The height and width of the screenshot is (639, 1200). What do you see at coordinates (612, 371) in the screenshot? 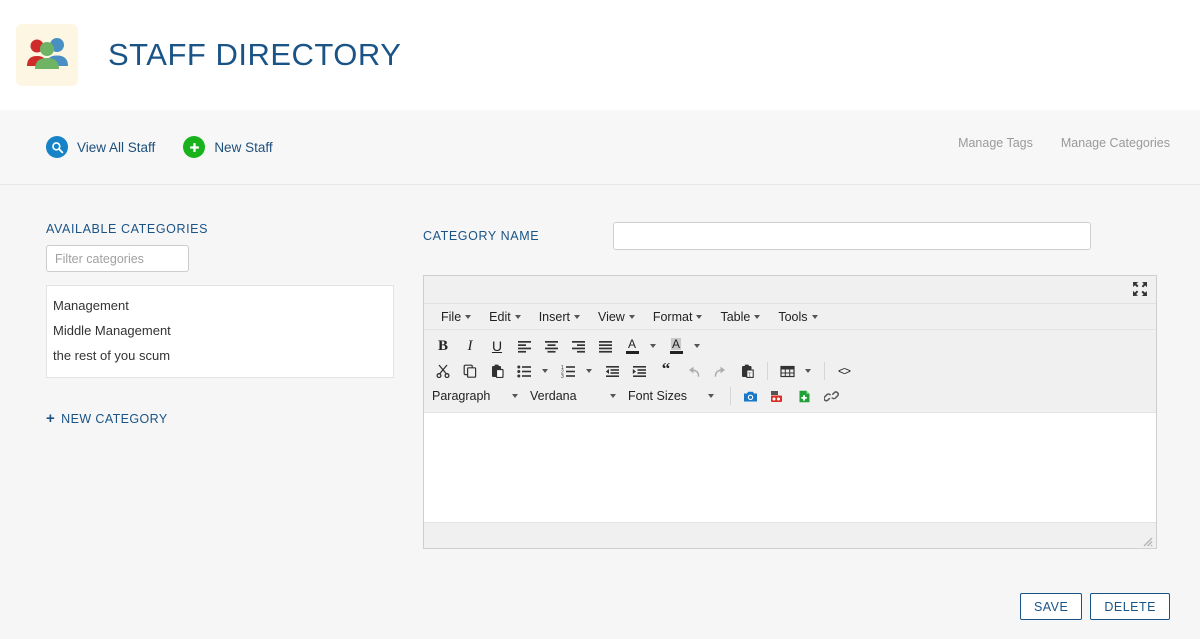
I see `outdent-icon` at bounding box center [612, 371].